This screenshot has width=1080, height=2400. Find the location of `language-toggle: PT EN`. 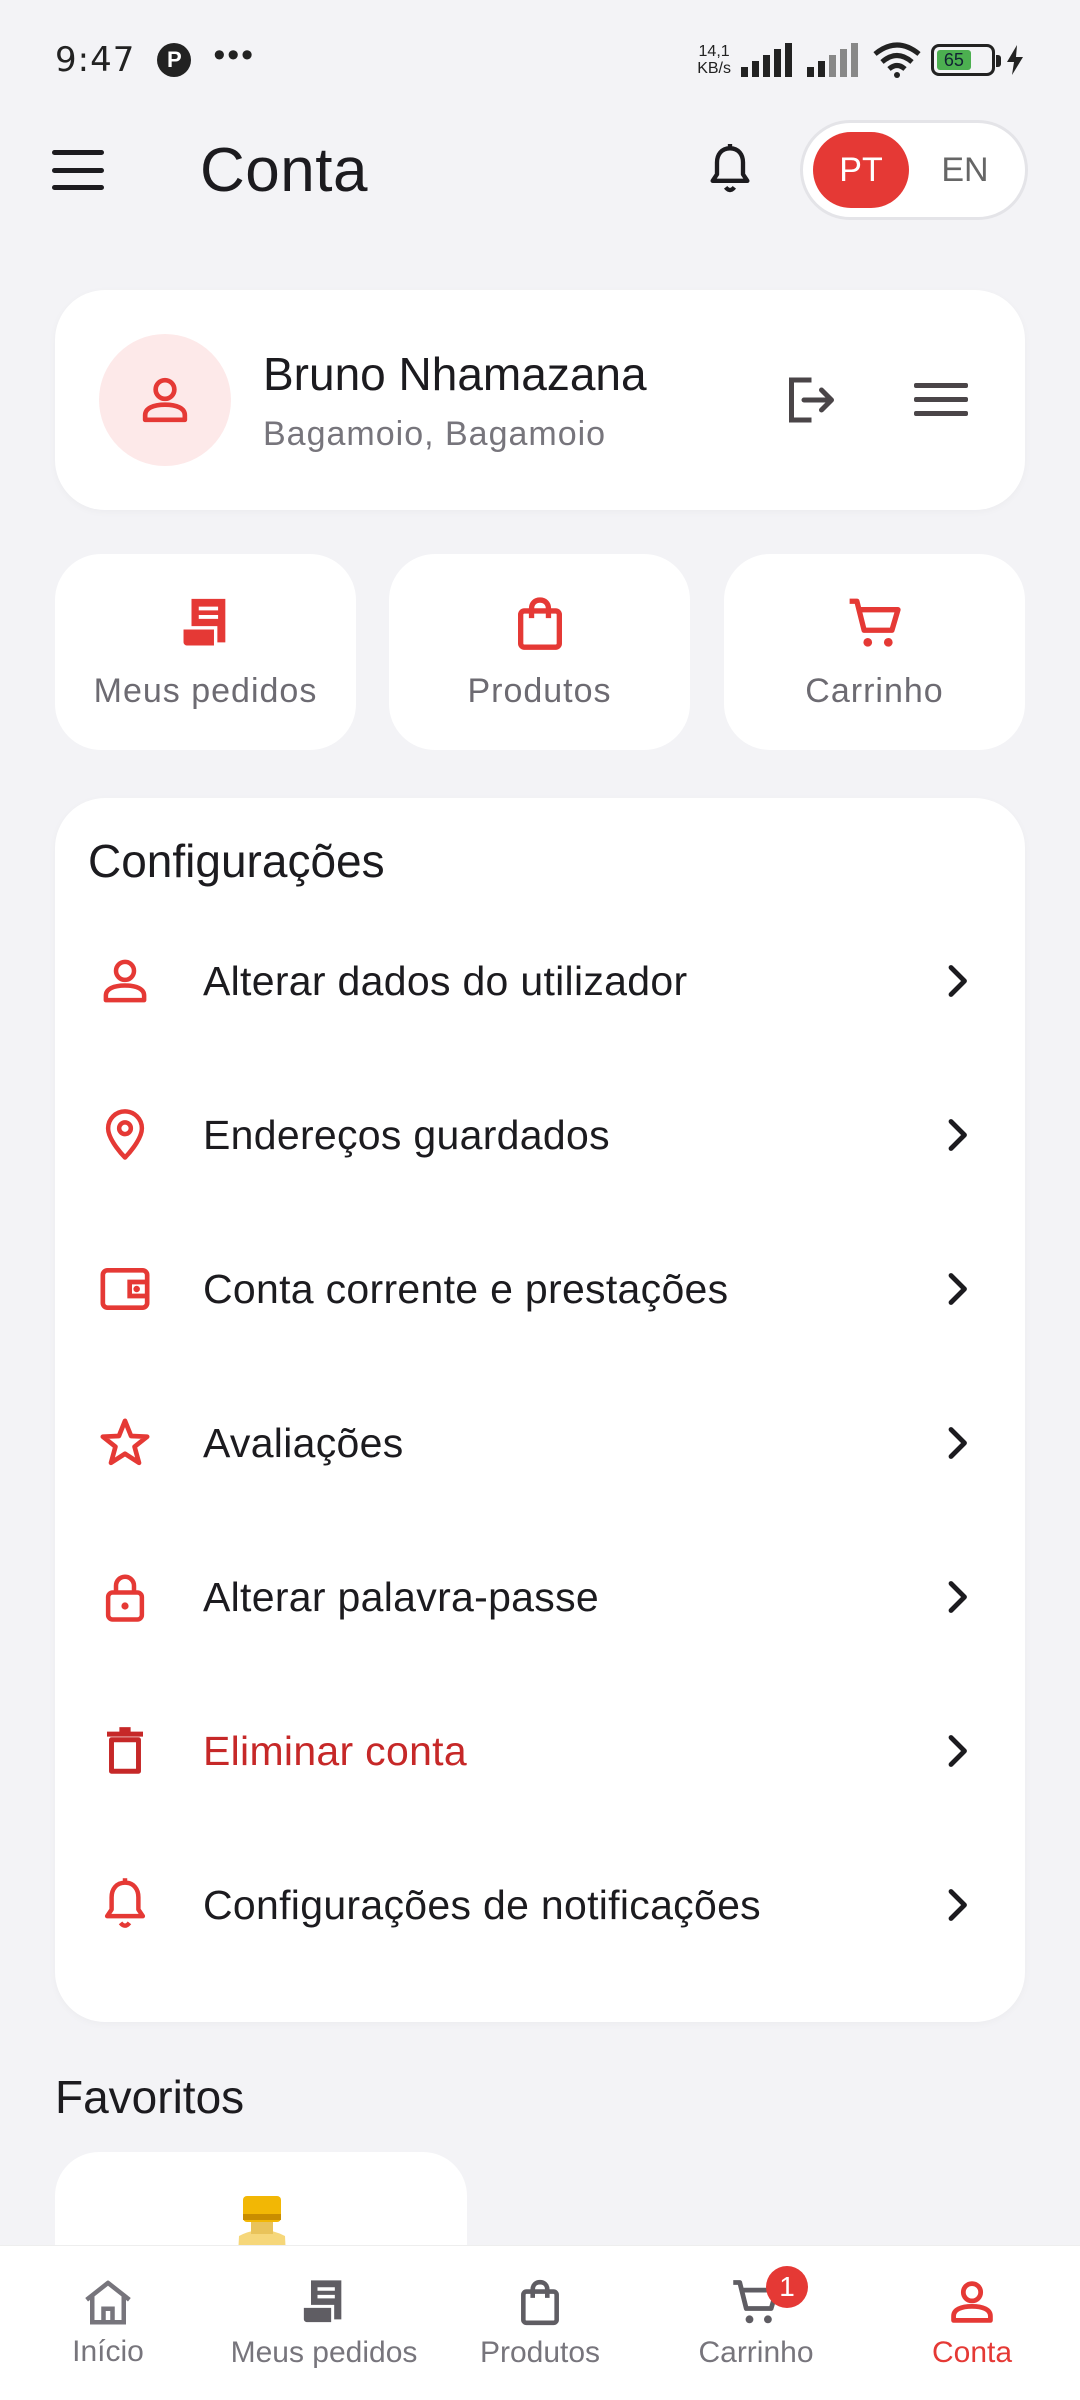

language-toggle: PT EN is located at coordinates (914, 170).